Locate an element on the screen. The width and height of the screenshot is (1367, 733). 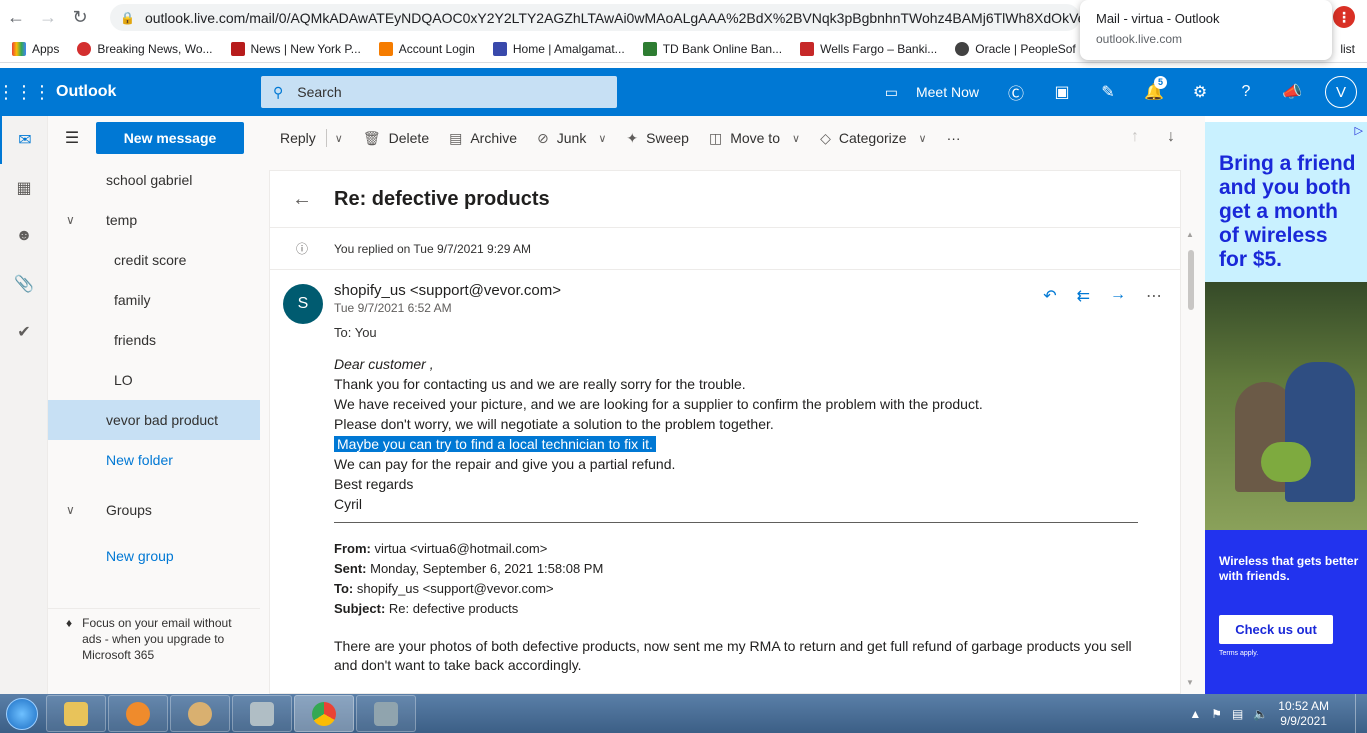
calculator-icon is located at coordinates (262, 713).